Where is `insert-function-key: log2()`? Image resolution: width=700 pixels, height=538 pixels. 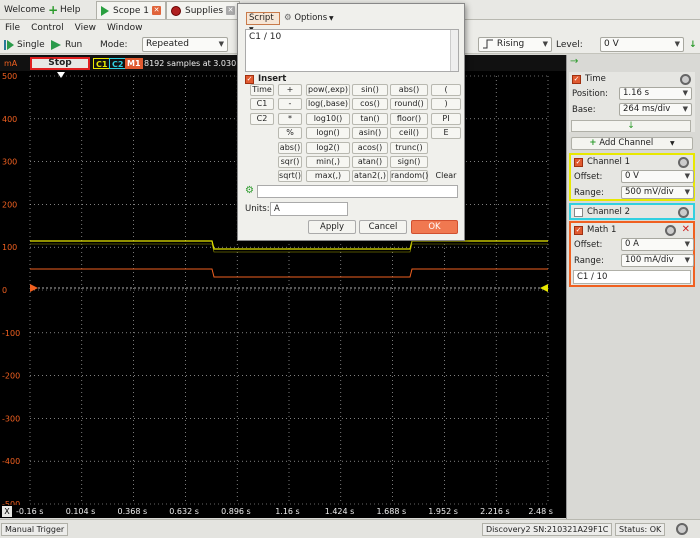 insert-function-key: log2() is located at coordinates (328, 147).